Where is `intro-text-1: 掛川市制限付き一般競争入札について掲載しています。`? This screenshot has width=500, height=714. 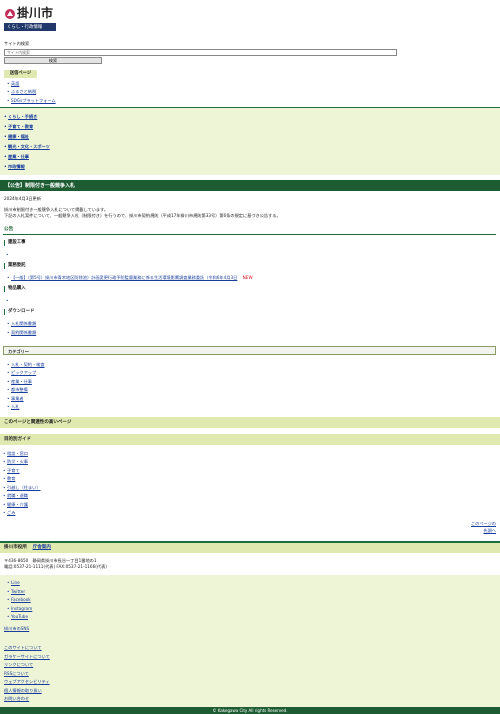 intro-text-1: 掛川市制限付き一般競争入札について掲載しています。 is located at coordinates (56, 209).